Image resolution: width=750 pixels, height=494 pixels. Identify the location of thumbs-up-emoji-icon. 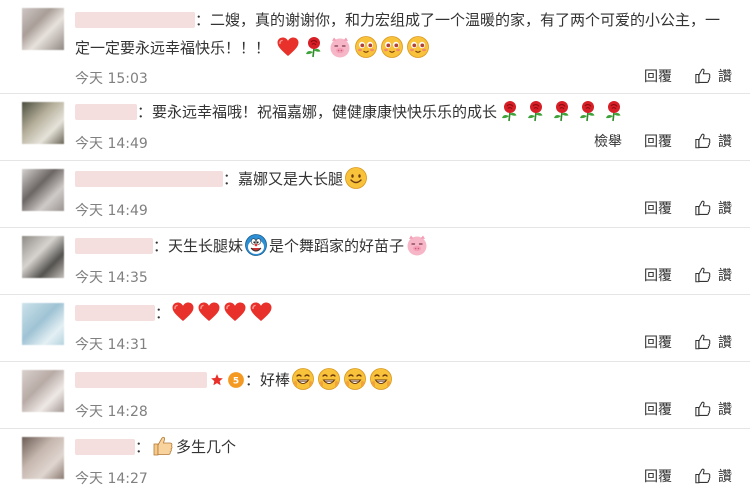
(163, 446).